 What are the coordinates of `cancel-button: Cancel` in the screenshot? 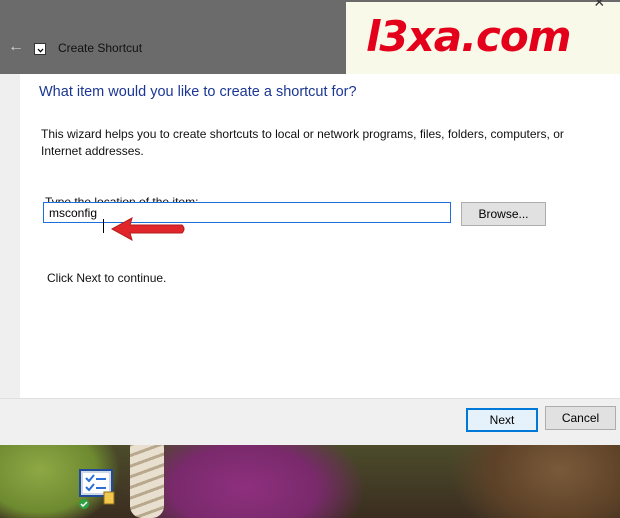 It's located at (580, 418).